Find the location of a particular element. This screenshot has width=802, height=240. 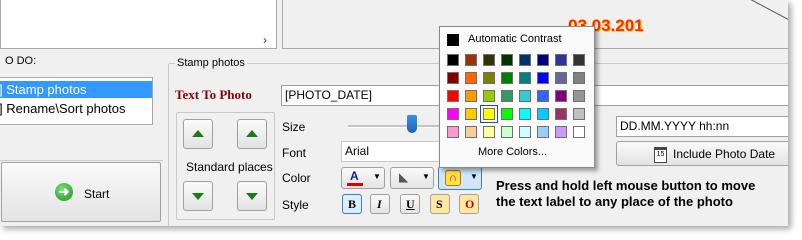

todo-title: O DO: is located at coordinates (21, 61).